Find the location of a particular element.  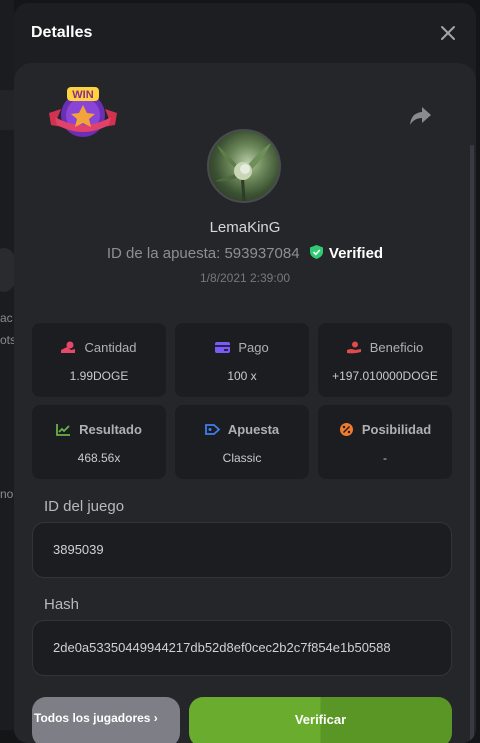

stat-card-chance: Posibilidad - is located at coordinates (385, 442).